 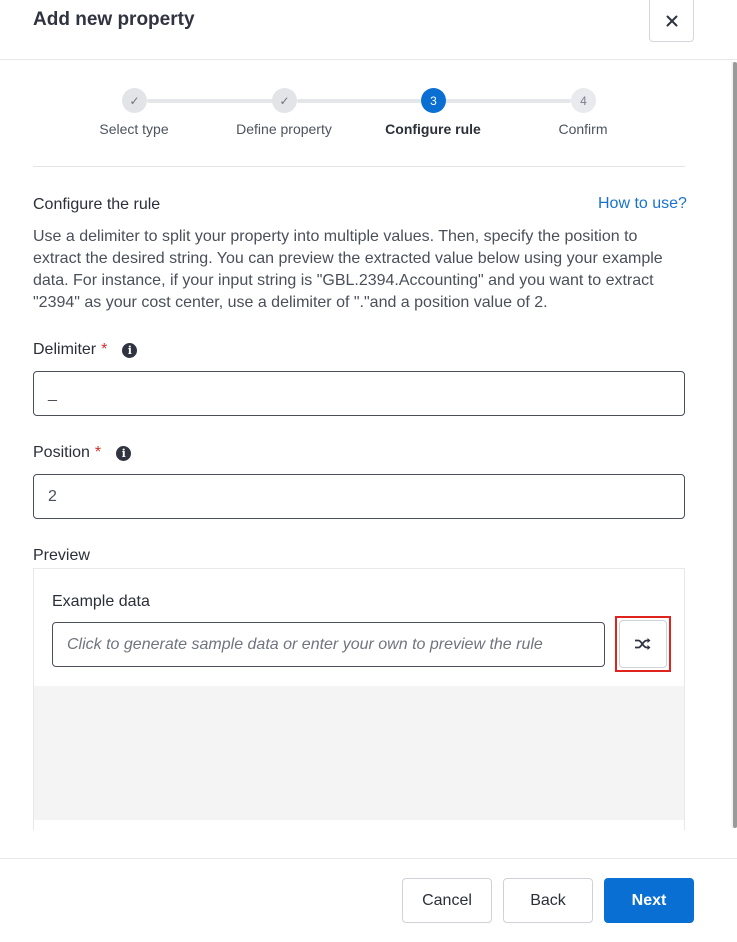 I want to click on delimiter-label-row: Delimiter * i, so click(x=85, y=350).